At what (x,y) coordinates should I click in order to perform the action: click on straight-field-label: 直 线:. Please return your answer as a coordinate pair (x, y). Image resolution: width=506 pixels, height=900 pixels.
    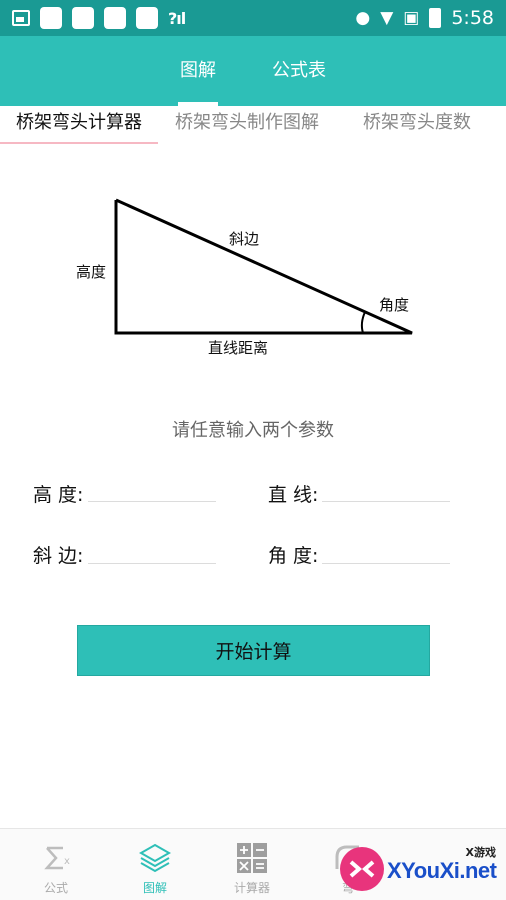
    Looking at the image, I should click on (293, 495).